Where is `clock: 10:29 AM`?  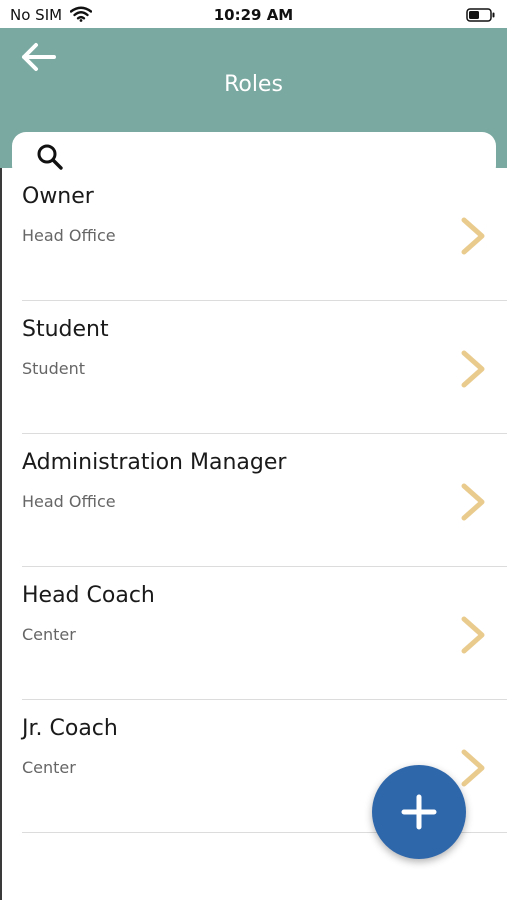 clock: 10:29 AM is located at coordinates (253, 15).